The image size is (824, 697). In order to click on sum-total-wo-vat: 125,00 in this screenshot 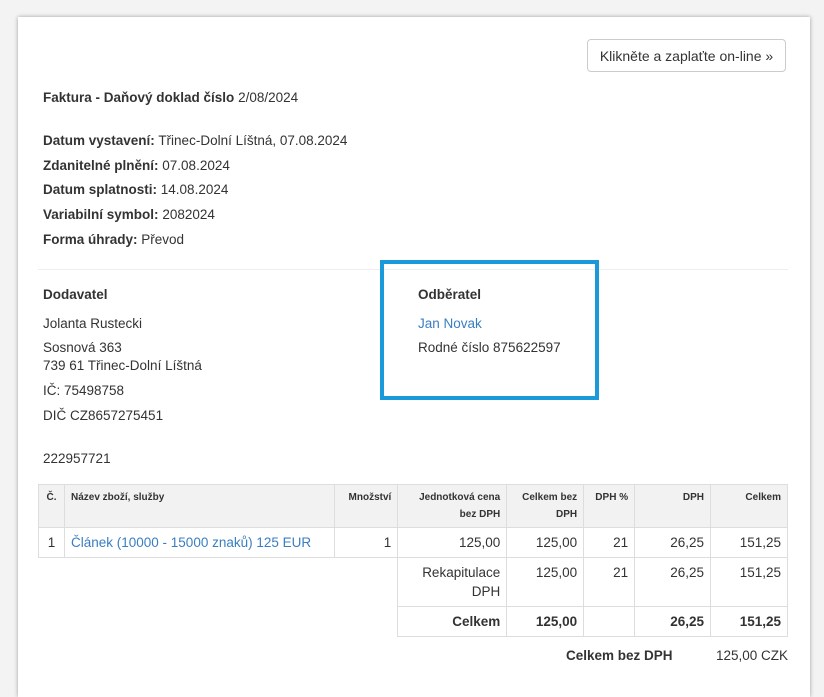, I will do `click(545, 621)`.